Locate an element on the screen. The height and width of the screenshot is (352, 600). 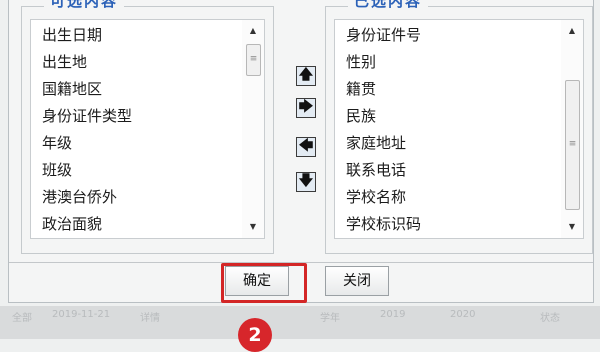
annotation-highlight-box is located at coordinates (264, 283).